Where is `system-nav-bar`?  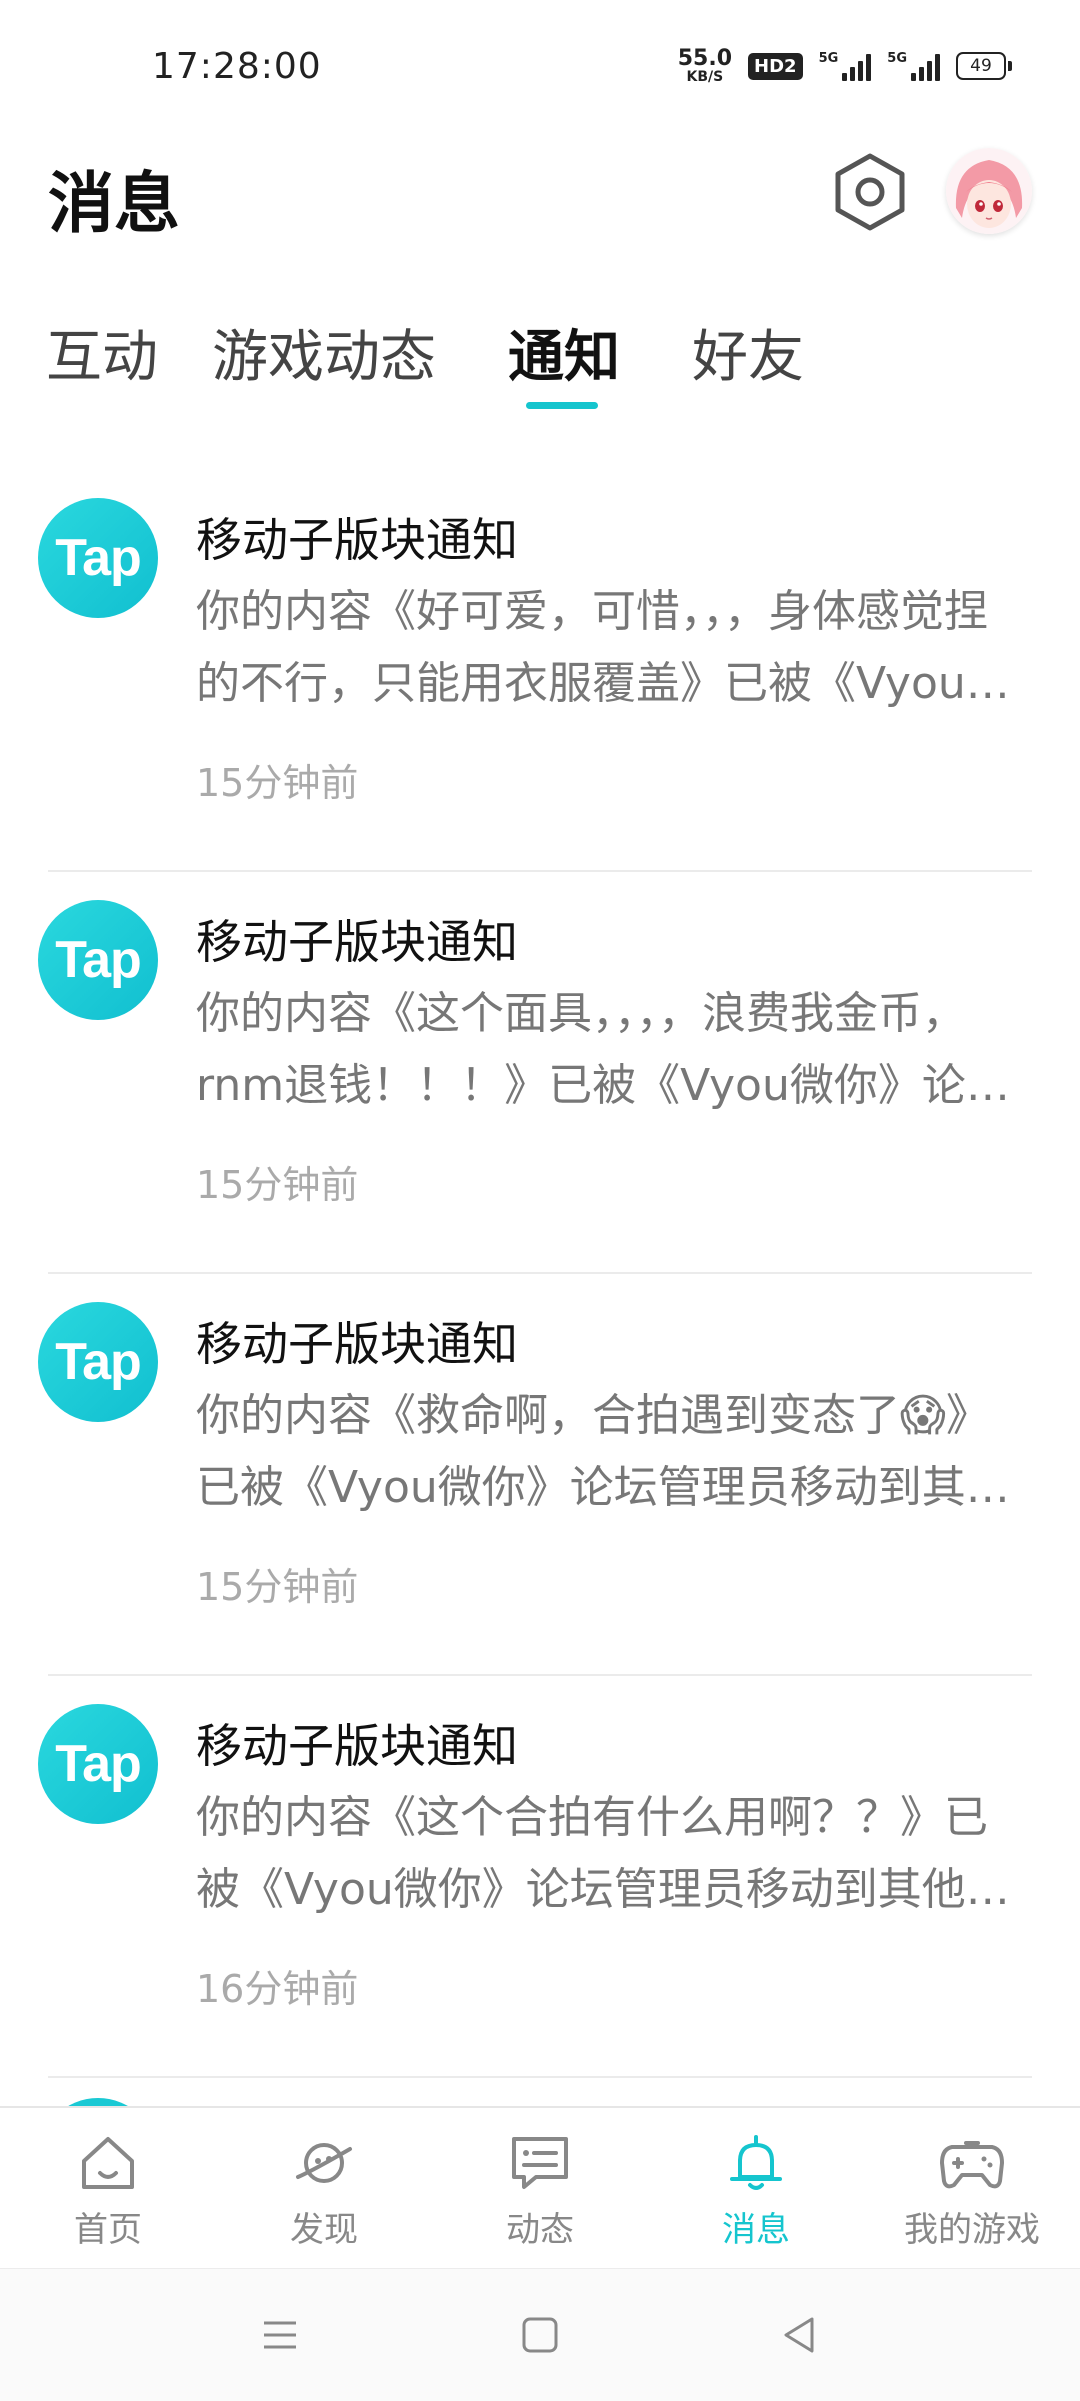
system-nav-bar is located at coordinates (540, 2334).